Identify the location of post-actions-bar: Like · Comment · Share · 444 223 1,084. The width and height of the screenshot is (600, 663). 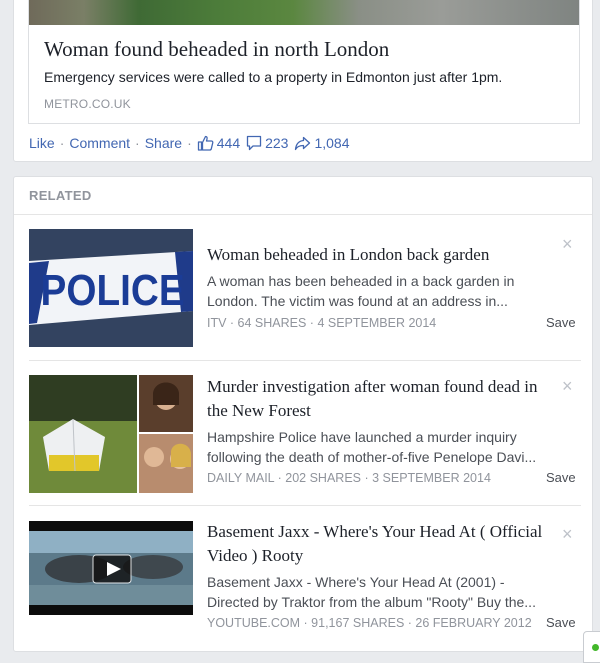
(192, 143).